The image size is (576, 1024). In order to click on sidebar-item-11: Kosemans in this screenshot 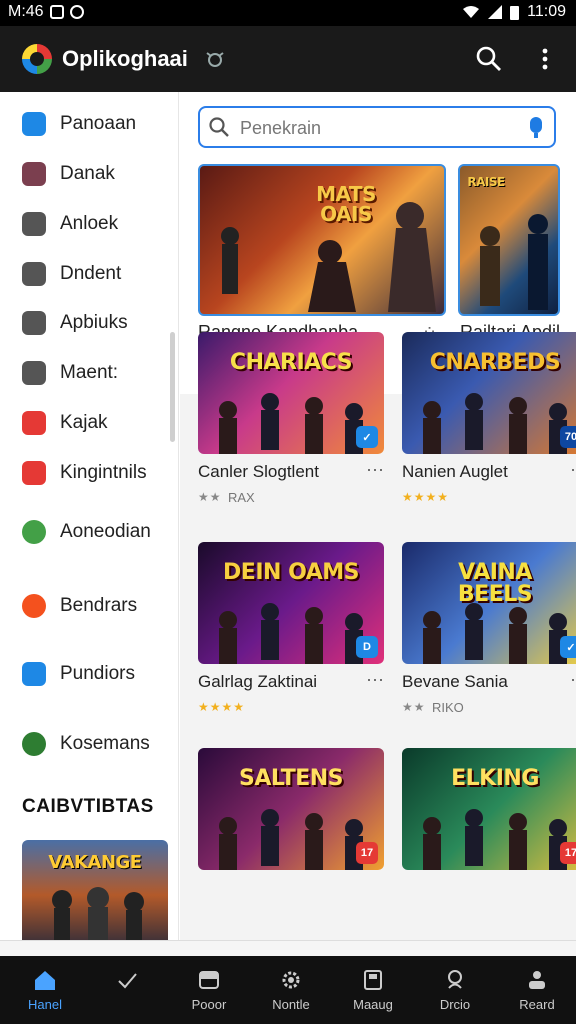, I will do `click(86, 744)`.